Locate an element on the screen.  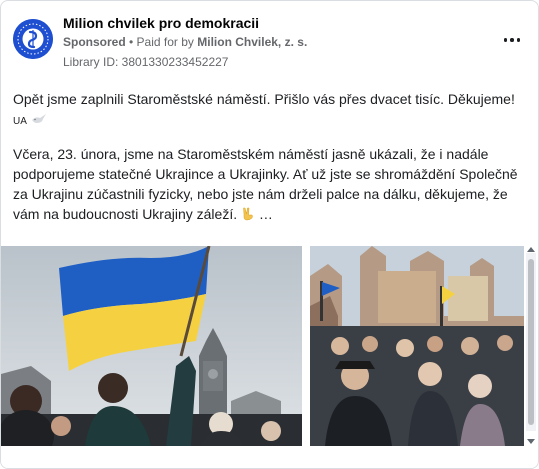
card-footer is located at coordinates (269, 457).